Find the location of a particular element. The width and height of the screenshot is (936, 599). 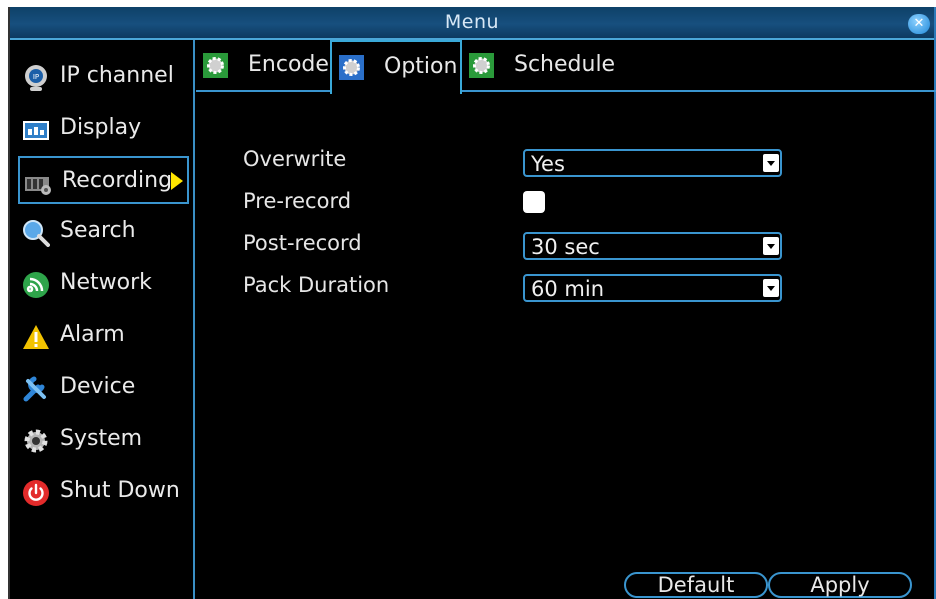

active-arrow-icon is located at coordinates (177, 181).